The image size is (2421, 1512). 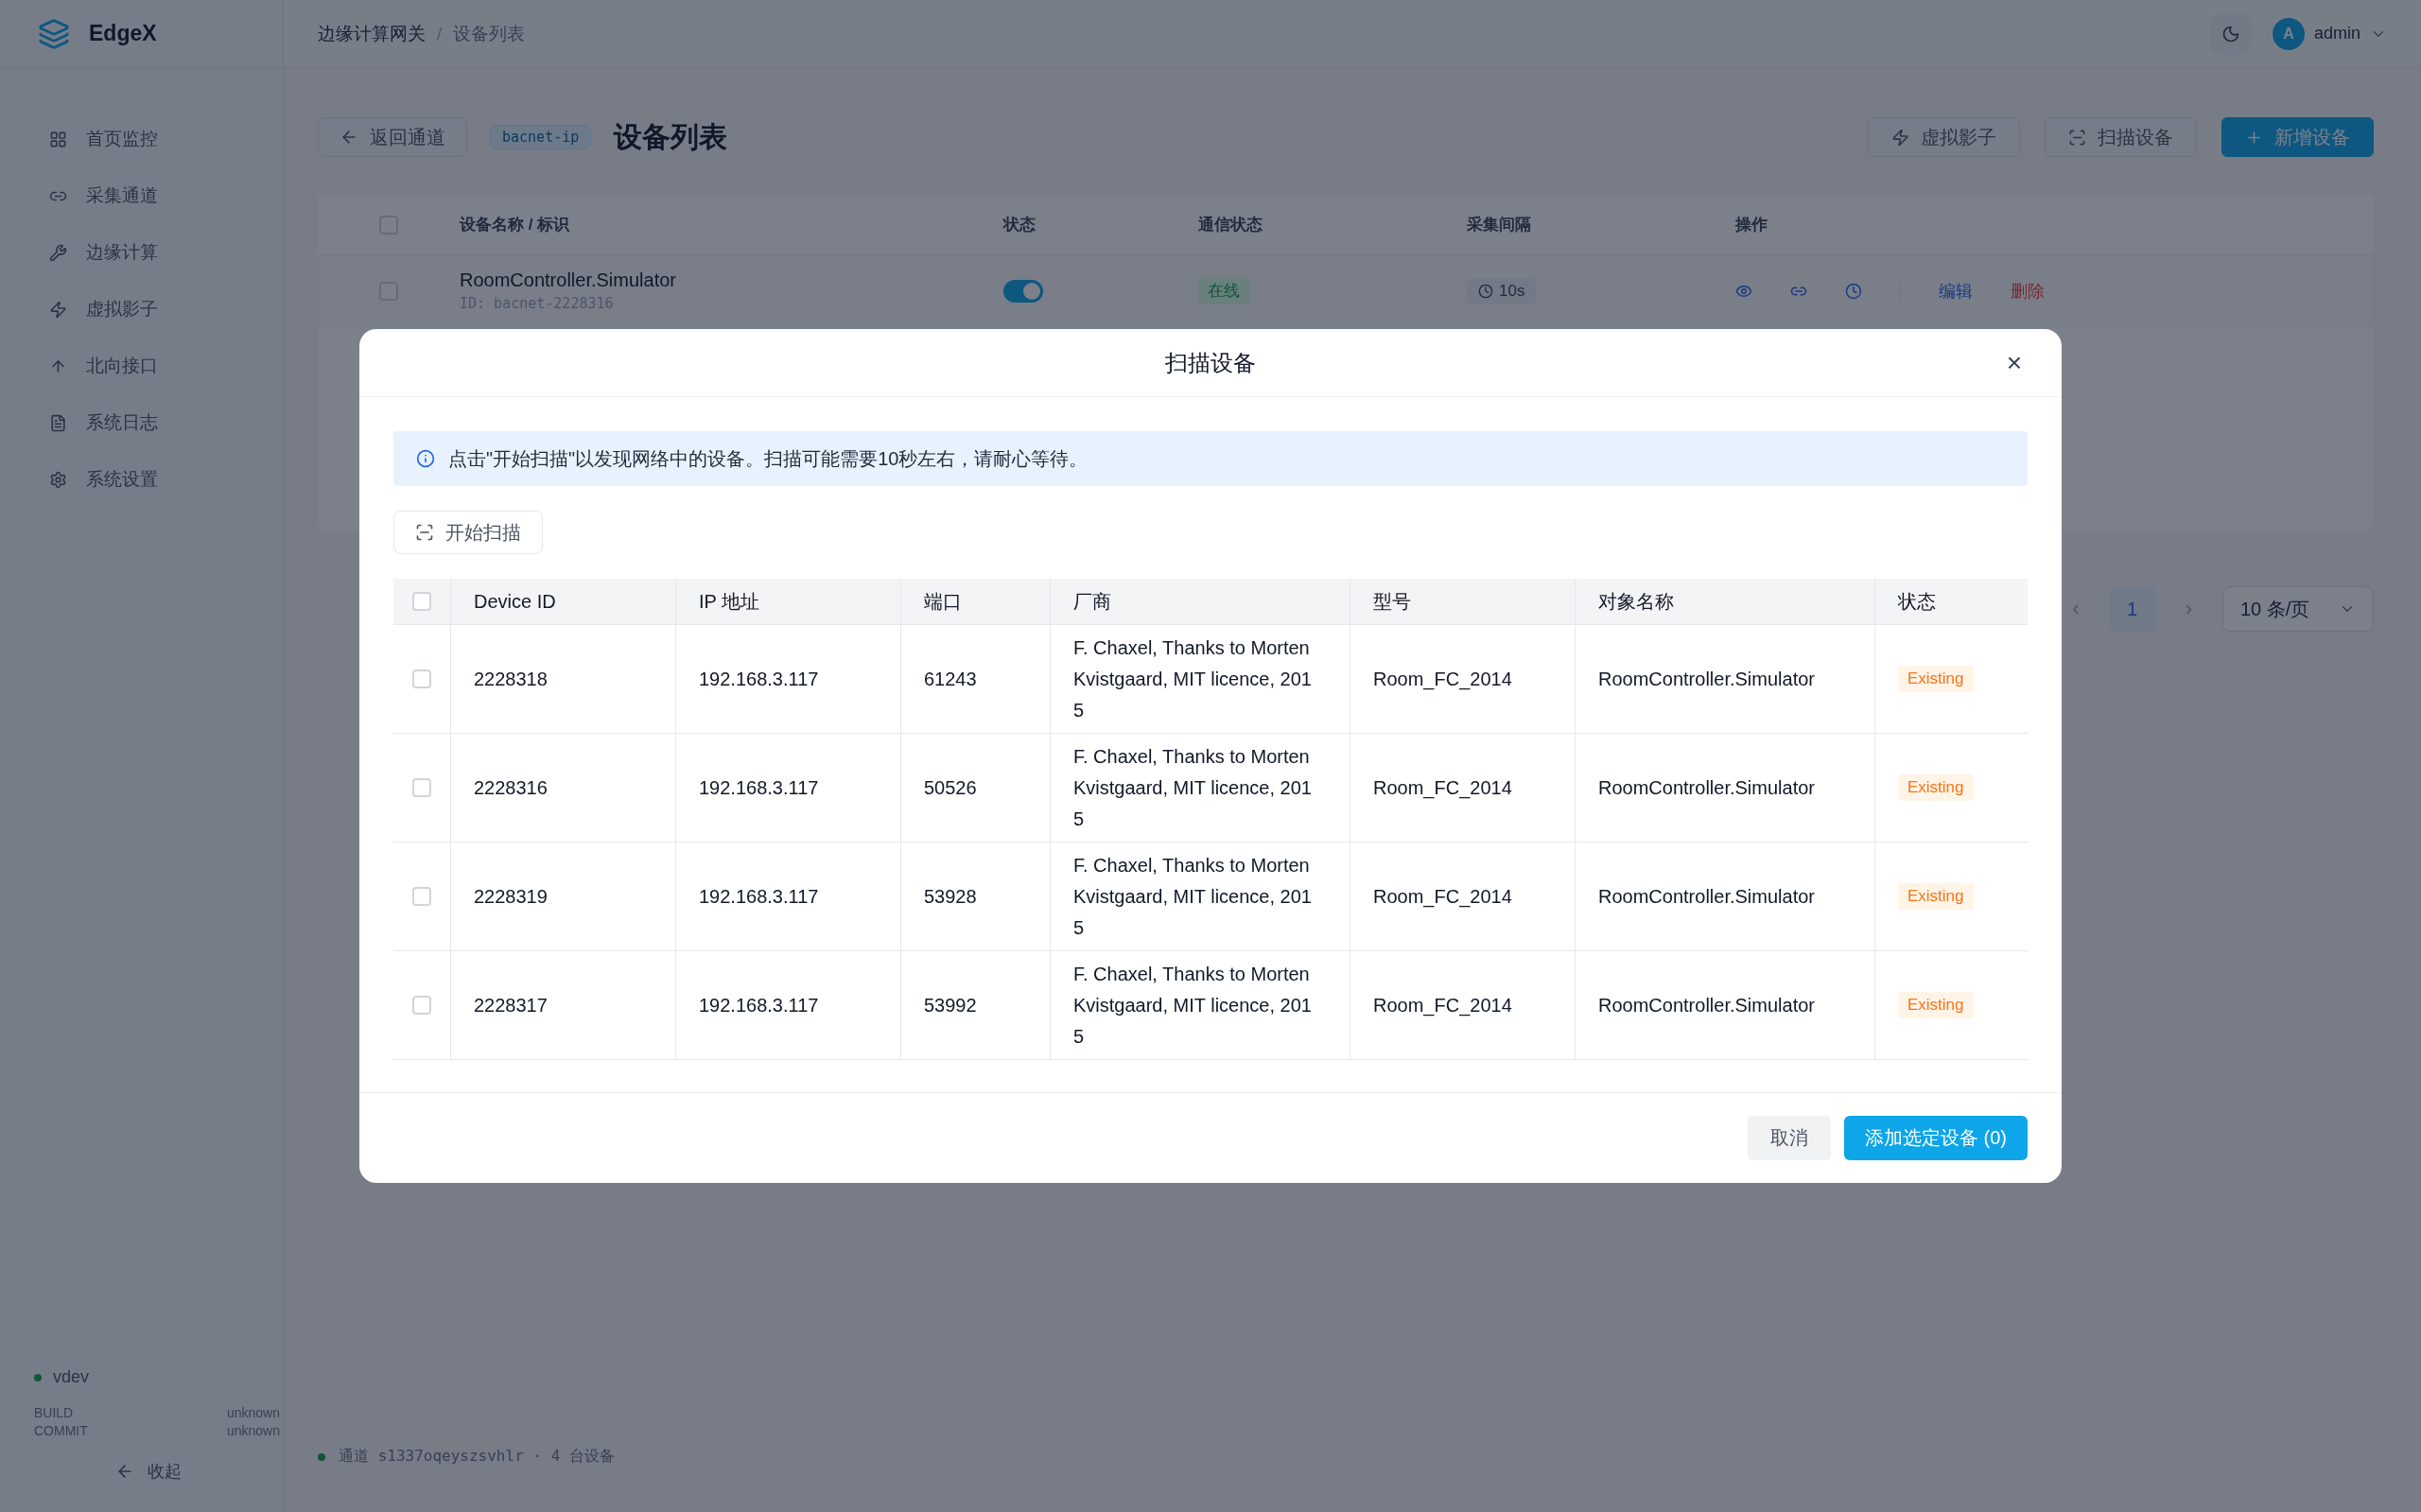 What do you see at coordinates (58, 423) in the screenshot?
I see `document-icon` at bounding box center [58, 423].